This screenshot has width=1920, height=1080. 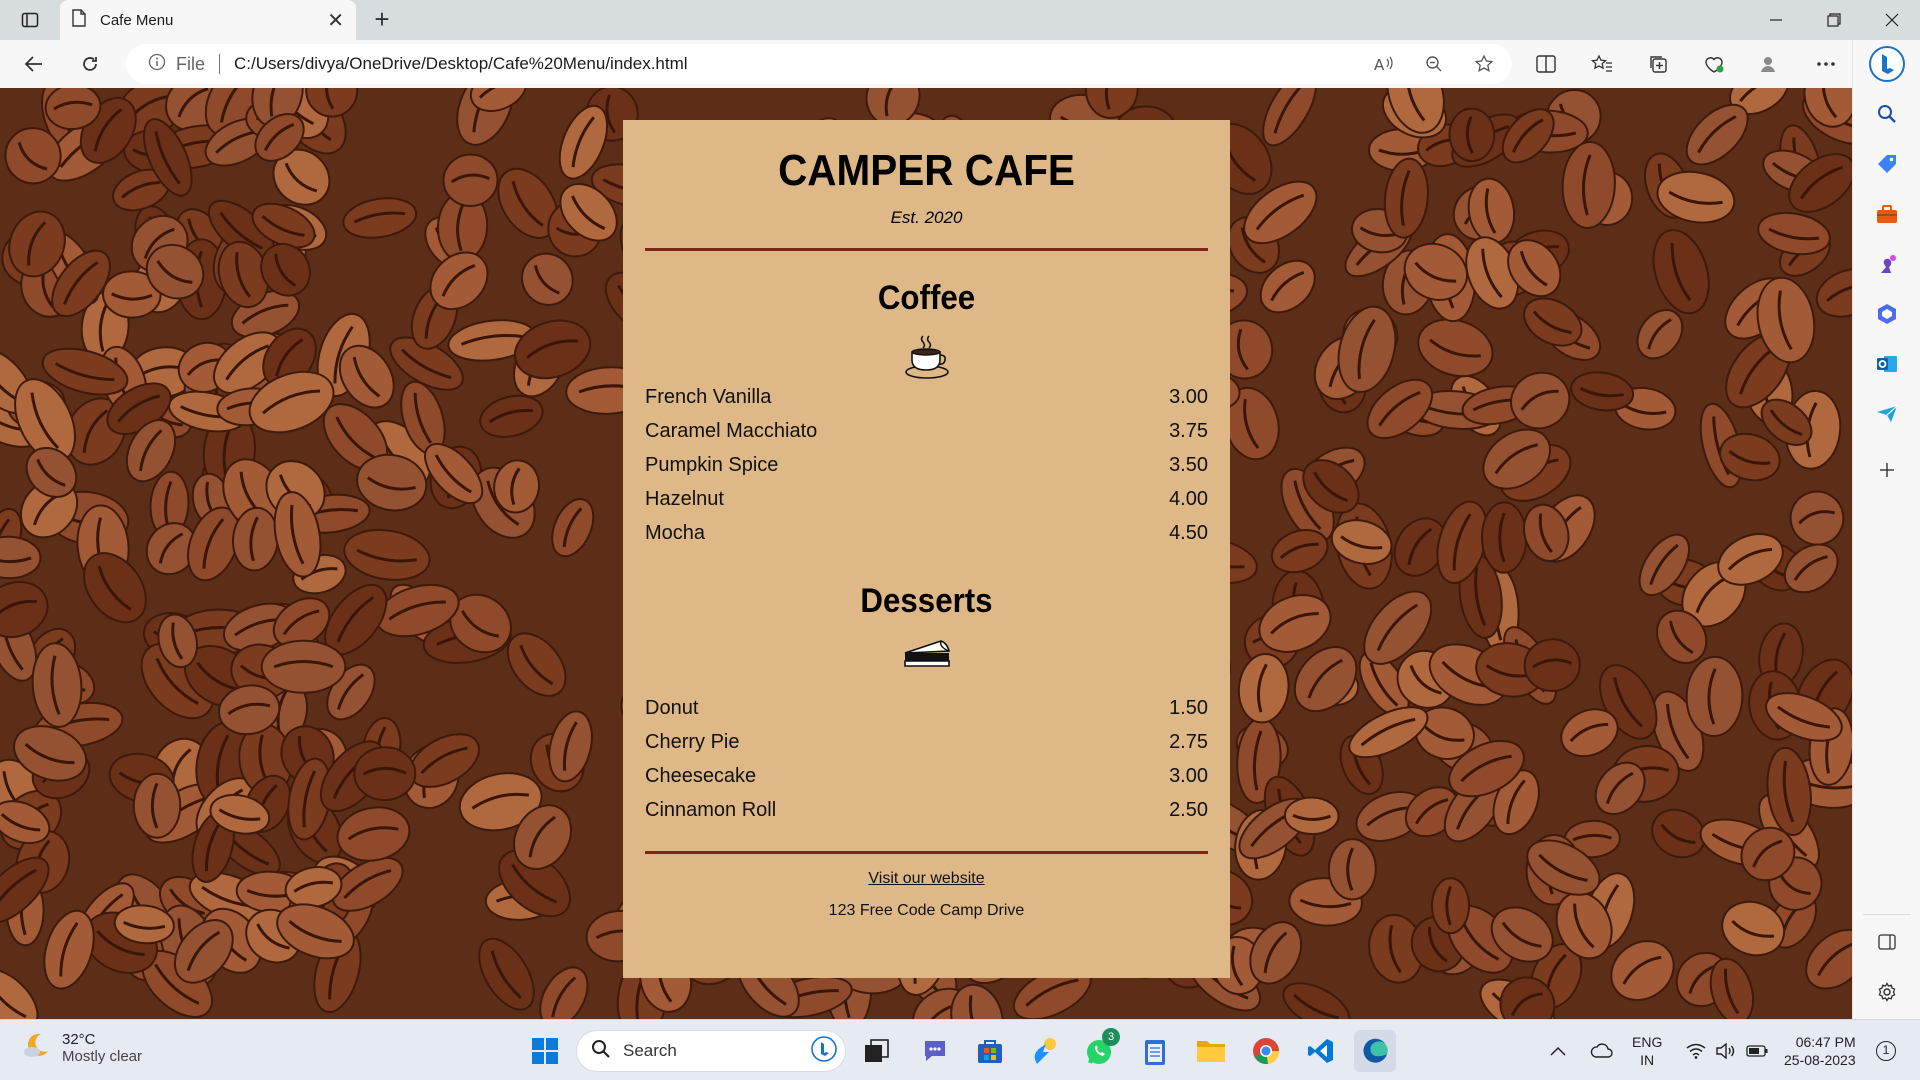 I want to click on coffee-heading: Coffee, so click(x=926, y=298).